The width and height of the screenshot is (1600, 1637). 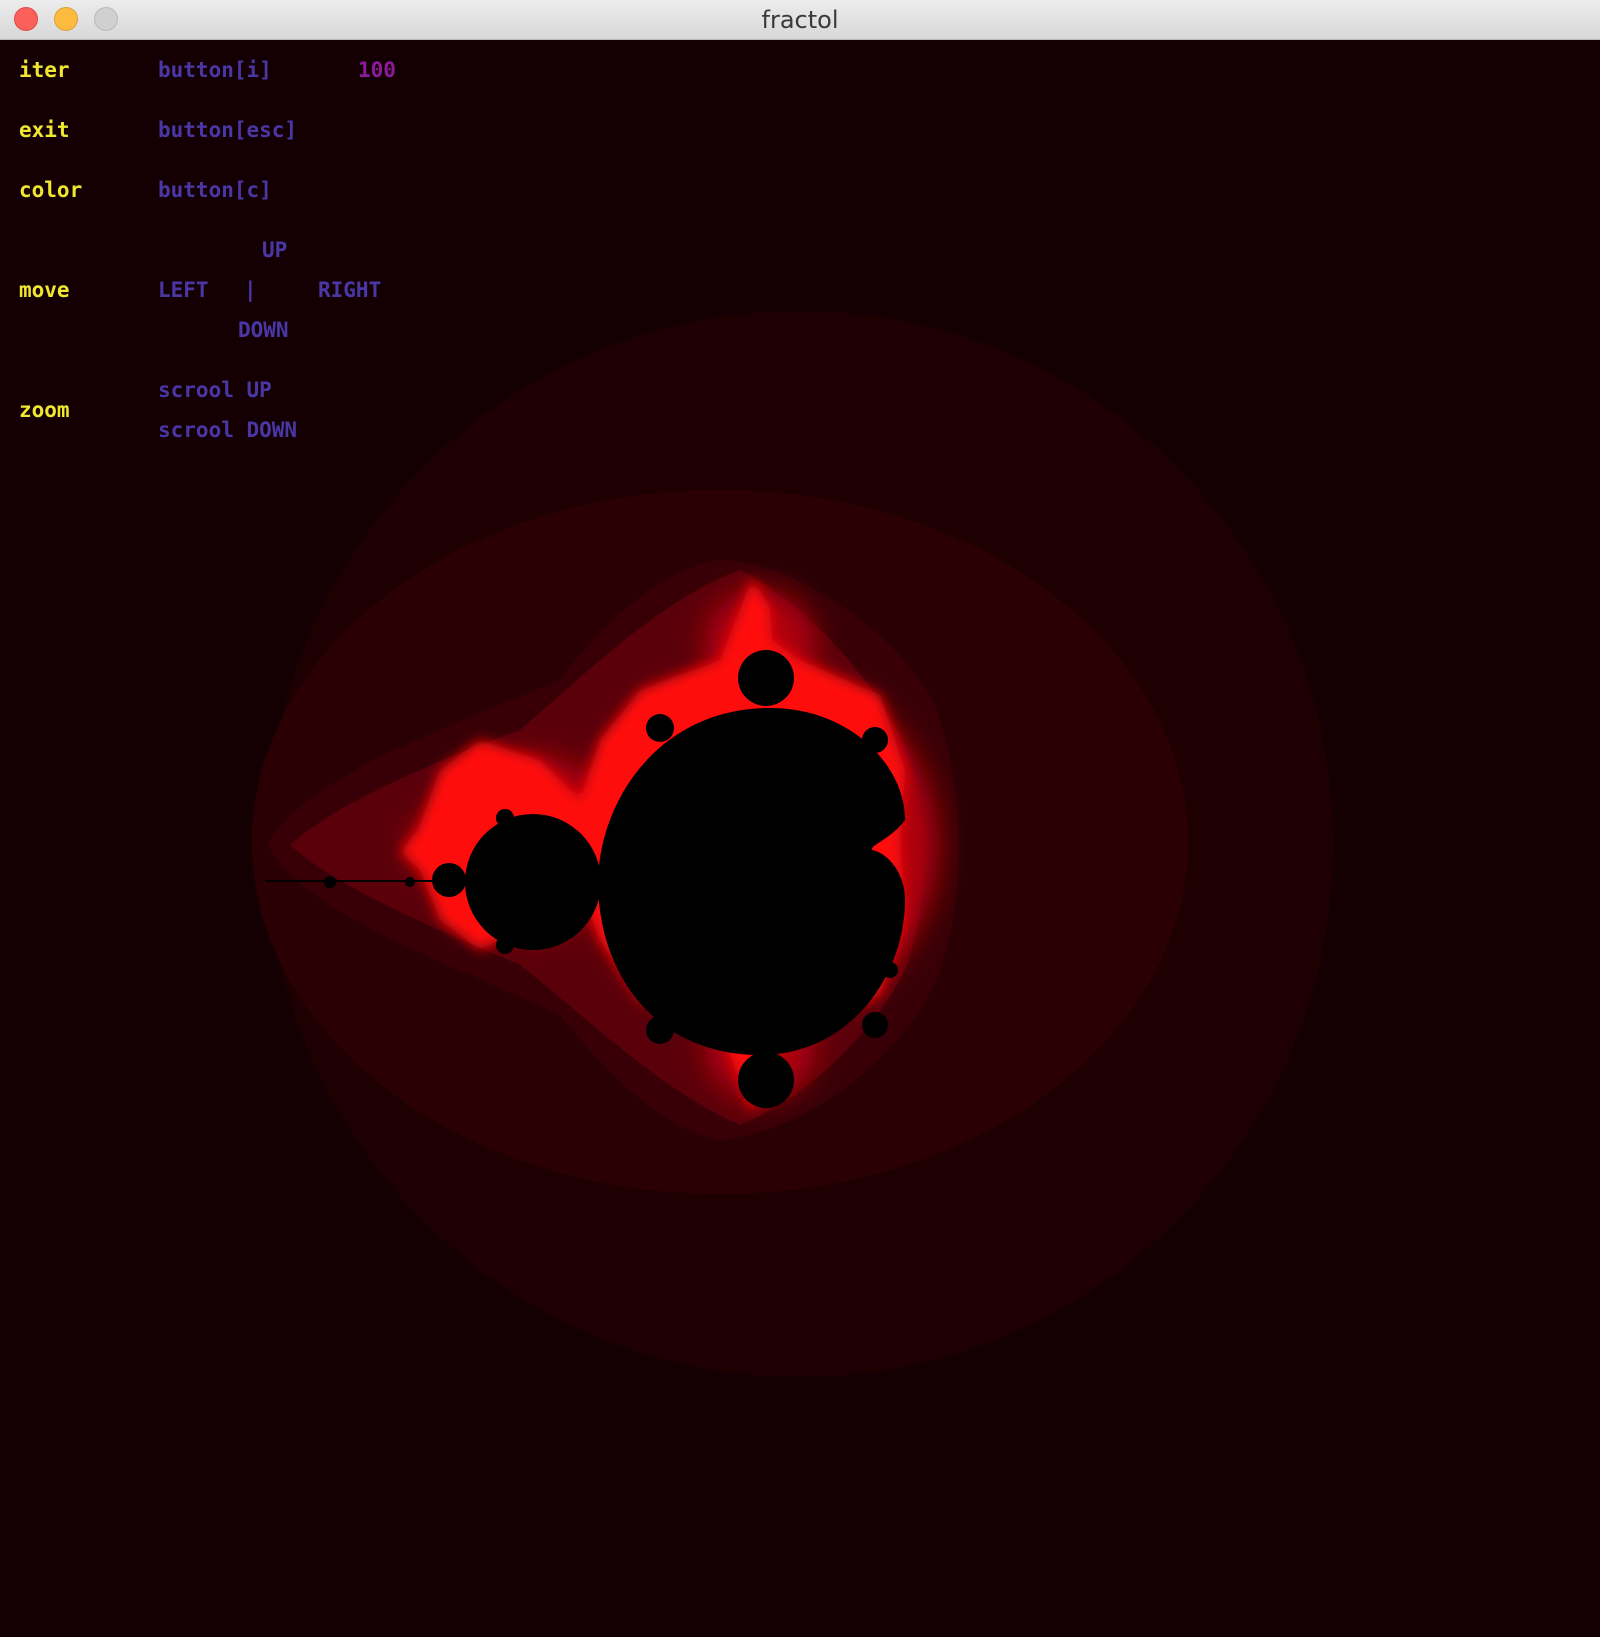 I want to click on color-label: color, so click(x=51, y=190).